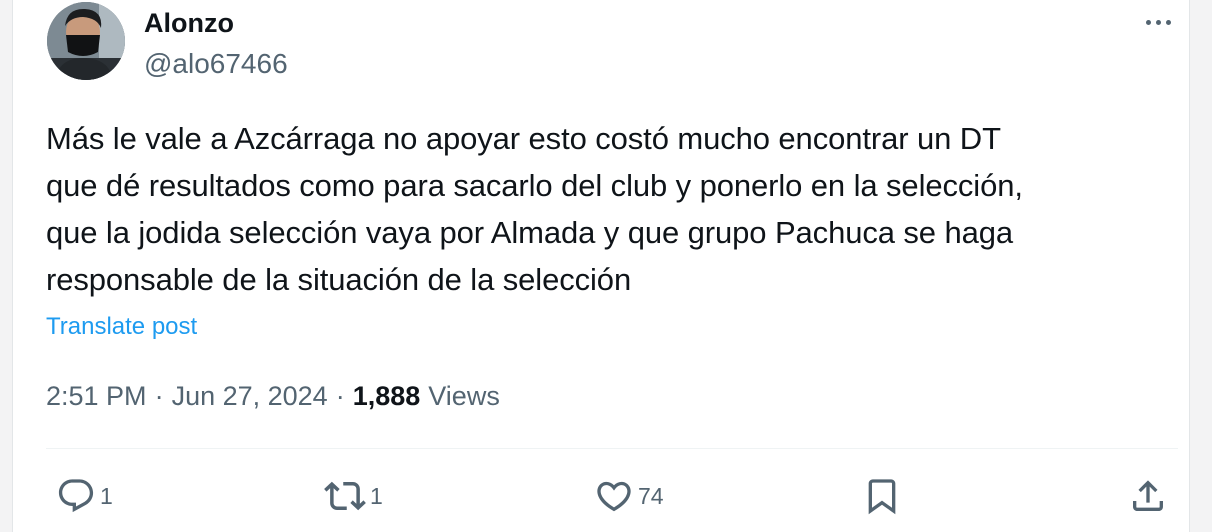  What do you see at coordinates (189, 23) in the screenshot?
I see `author-display-name: Alonzo` at bounding box center [189, 23].